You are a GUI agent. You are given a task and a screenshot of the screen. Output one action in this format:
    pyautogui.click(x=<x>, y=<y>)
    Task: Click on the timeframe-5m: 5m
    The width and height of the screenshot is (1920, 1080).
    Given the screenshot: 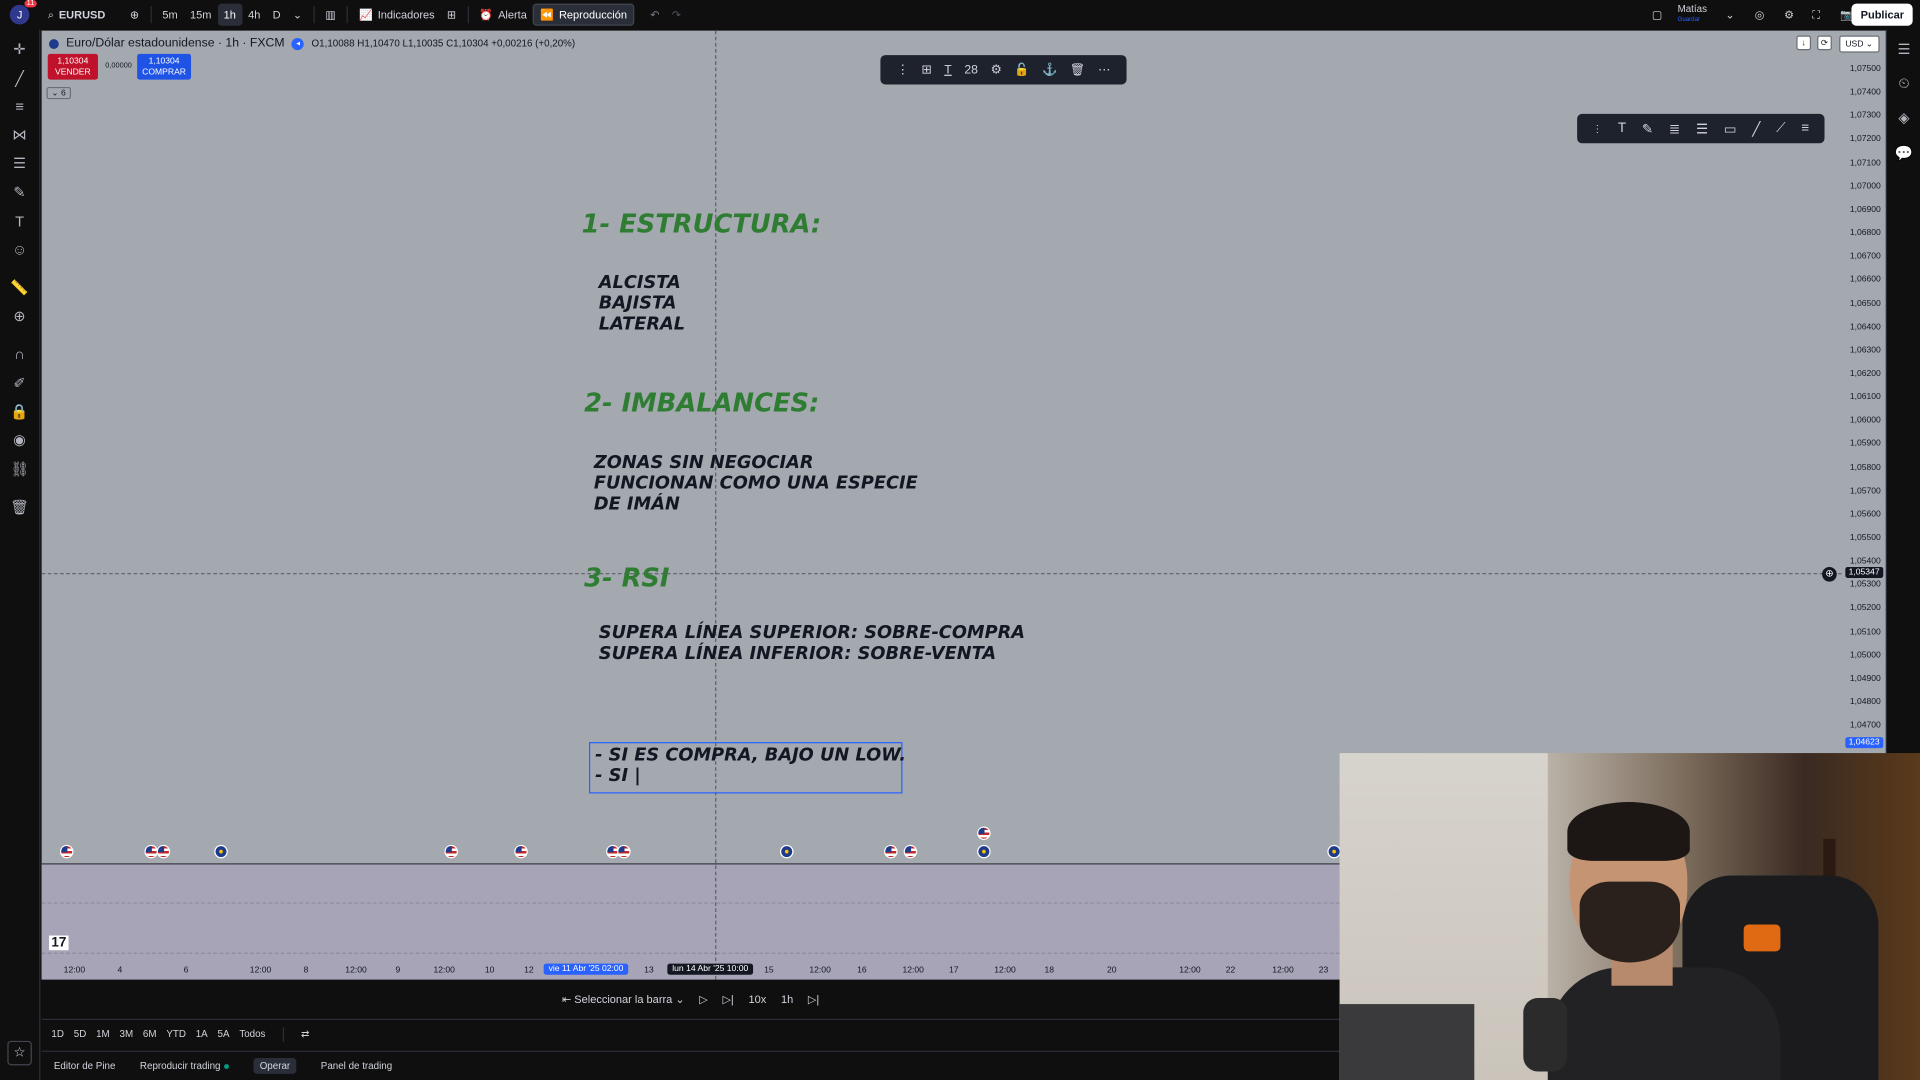 What is the action you would take?
    pyautogui.click(x=170, y=15)
    